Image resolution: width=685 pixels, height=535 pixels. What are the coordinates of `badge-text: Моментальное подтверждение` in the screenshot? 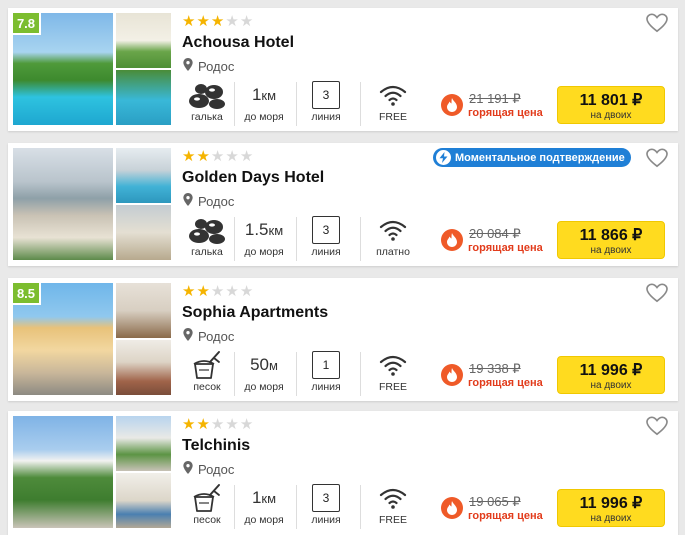 It's located at (540, 157).